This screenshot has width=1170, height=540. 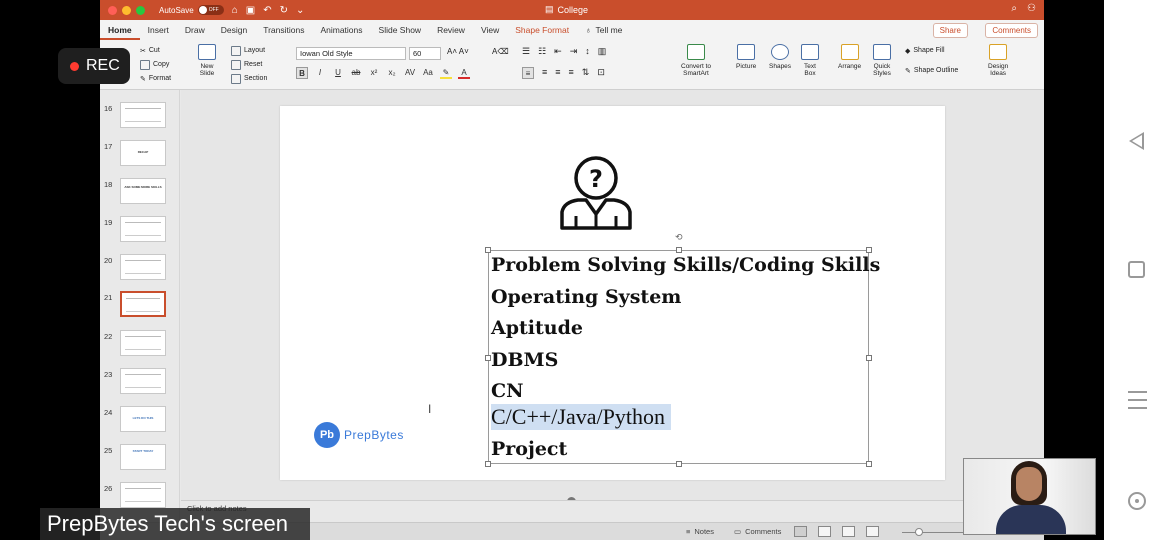 What do you see at coordinates (451, 30) in the screenshot?
I see `tab-review: Review` at bounding box center [451, 30].